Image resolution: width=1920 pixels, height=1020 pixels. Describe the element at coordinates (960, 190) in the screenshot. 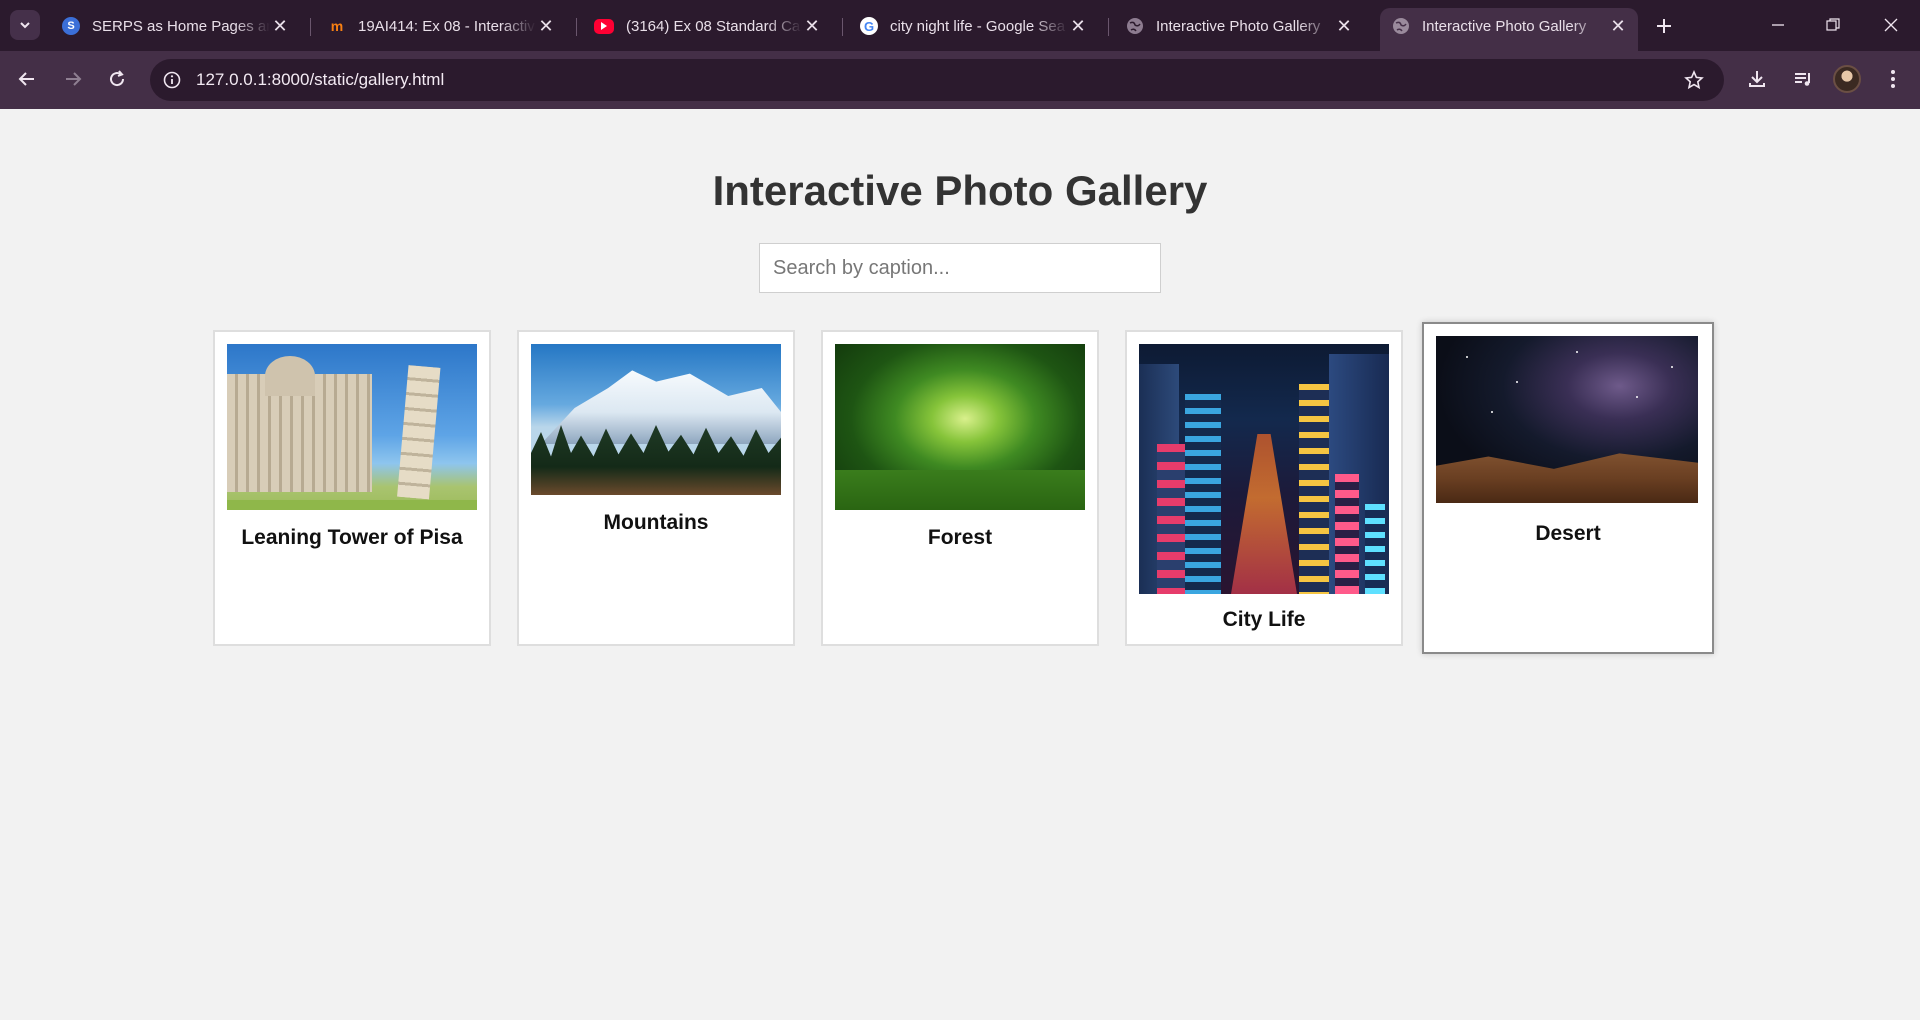

I see `page-title: Interactive Photo Gallery` at that location.